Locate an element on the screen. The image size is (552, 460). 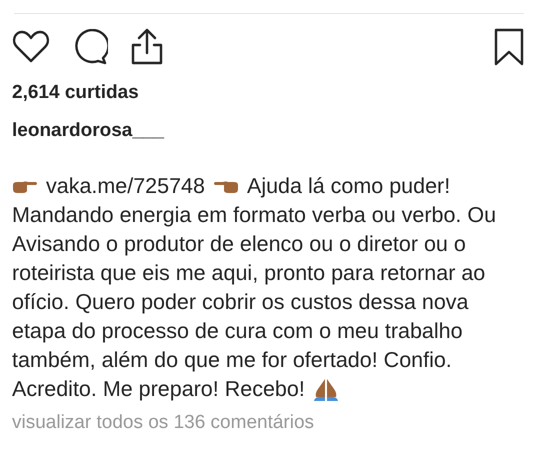
share-icon is located at coordinates (147, 47).